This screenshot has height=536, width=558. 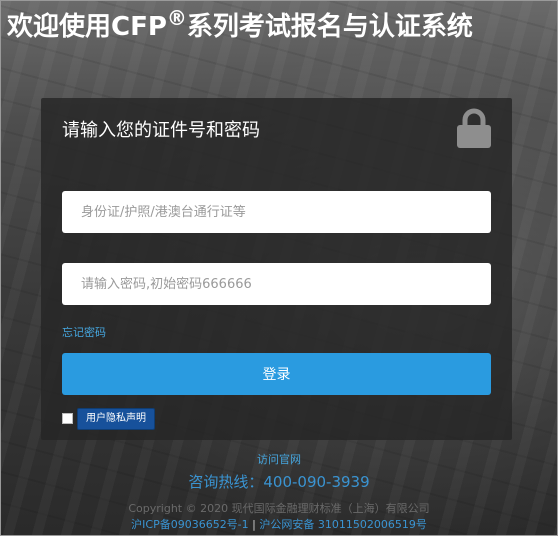 What do you see at coordinates (87, 27) in the screenshot?
I see `page-title-main: 欢迎使用CFP` at bounding box center [87, 27].